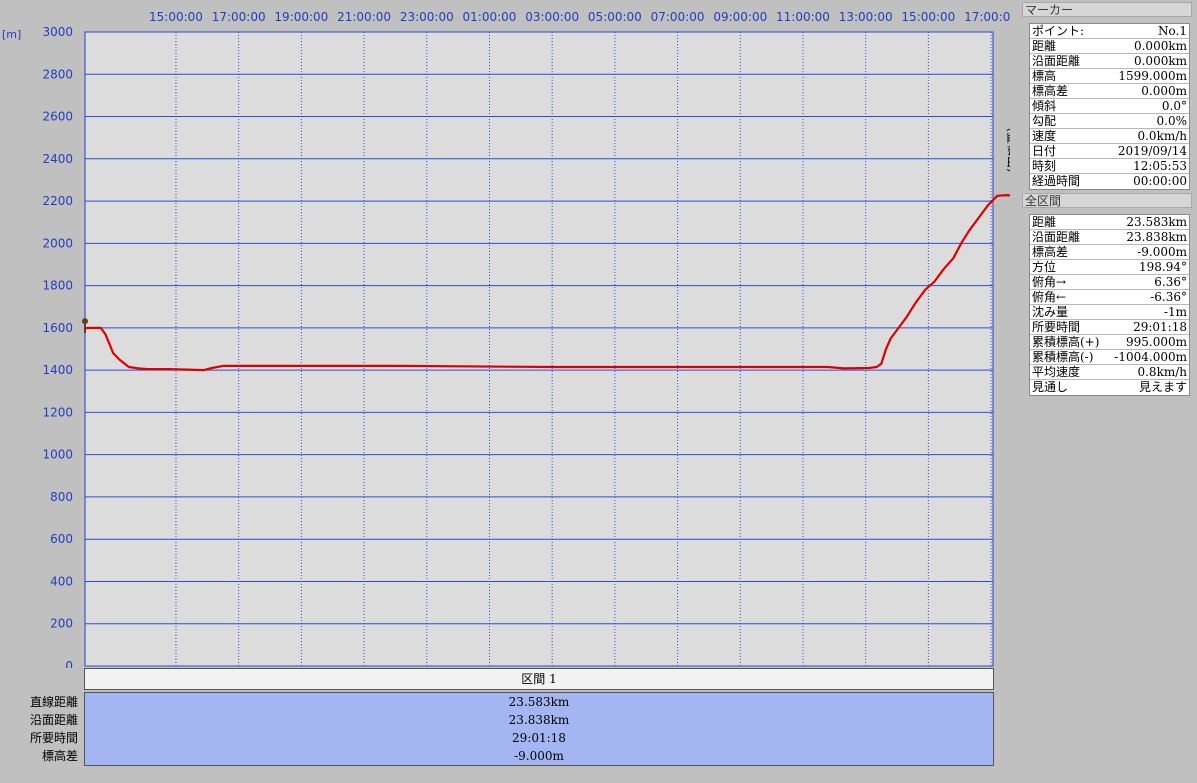  I want to click on total-info-row: 標高差 -9.000m, so click(1109, 252).